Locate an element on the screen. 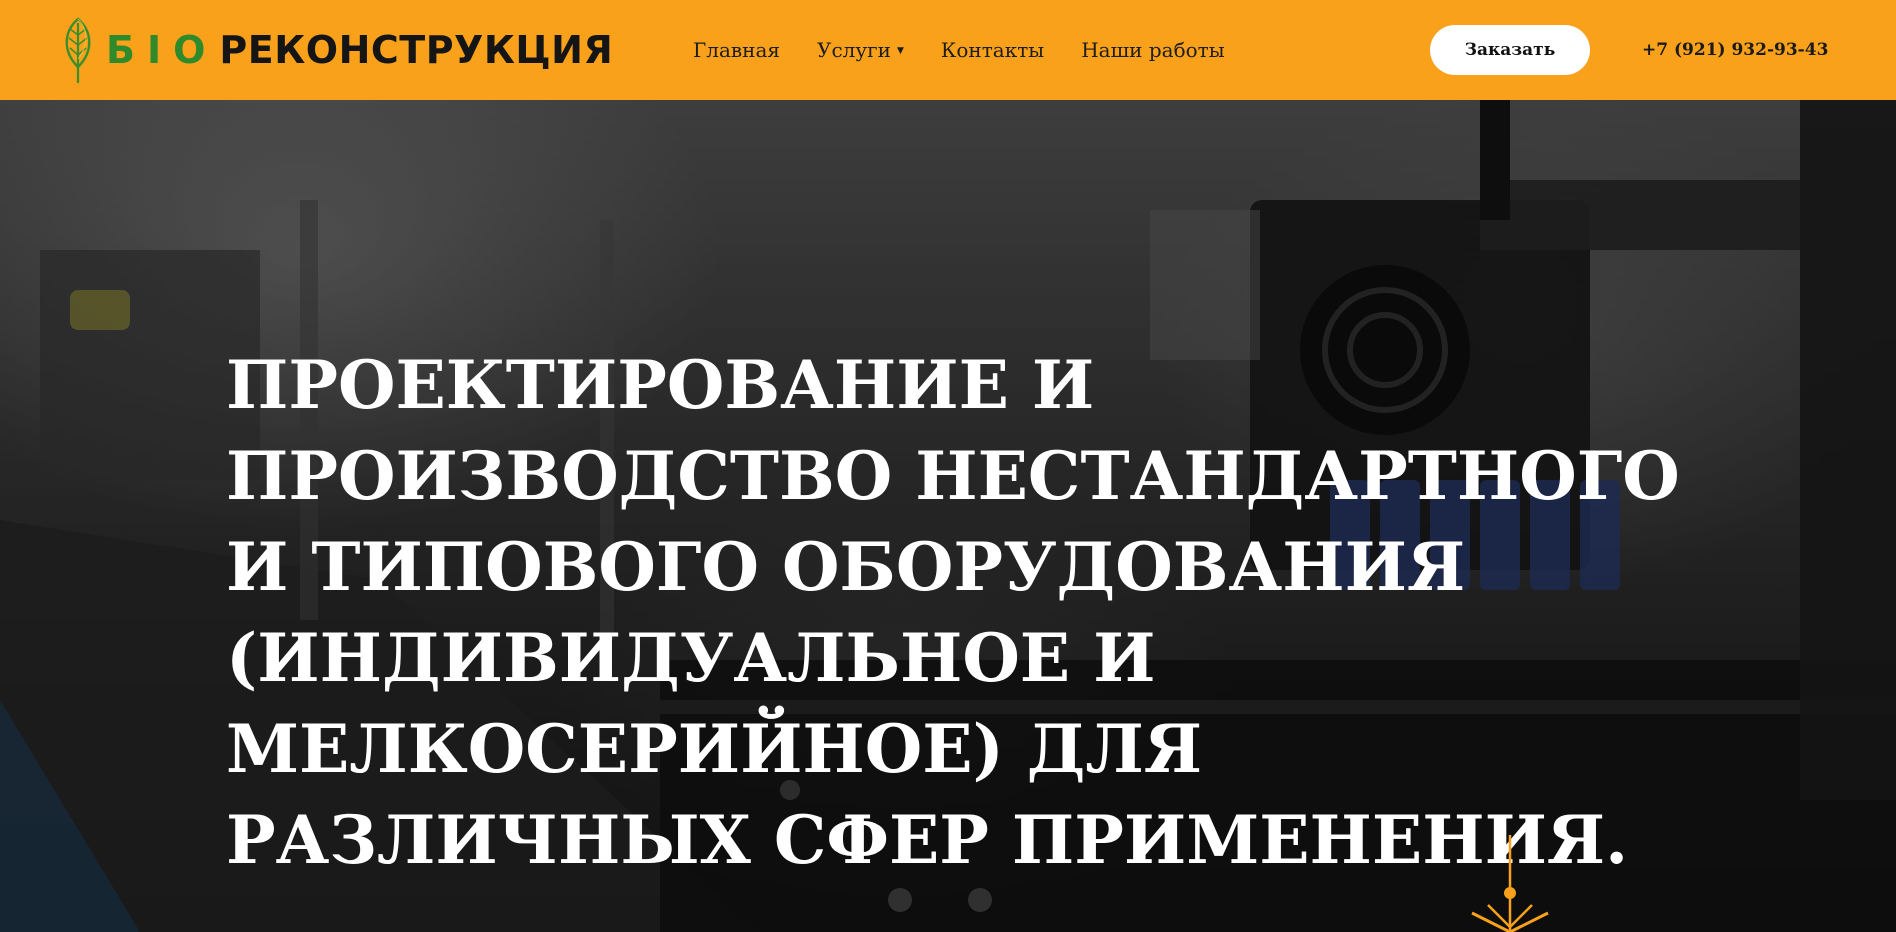 The height and width of the screenshot is (932, 1896). main-nav: Главная Услуги ▼ Контакты Наши работы is located at coordinates (977, 50).